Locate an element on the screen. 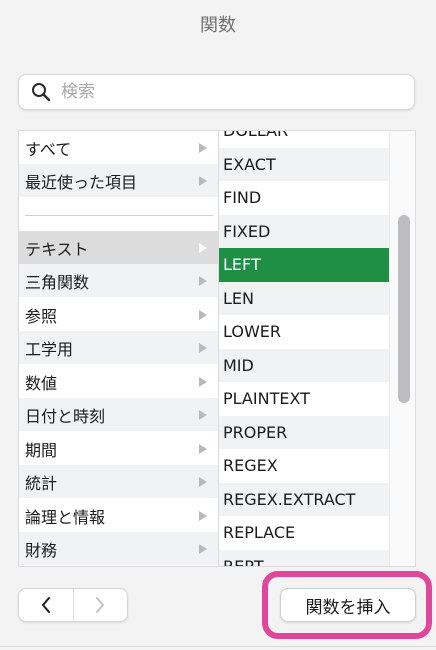 This screenshot has height=650, width=436. insert-function-button: 関数を挿入 is located at coordinates (348, 605).